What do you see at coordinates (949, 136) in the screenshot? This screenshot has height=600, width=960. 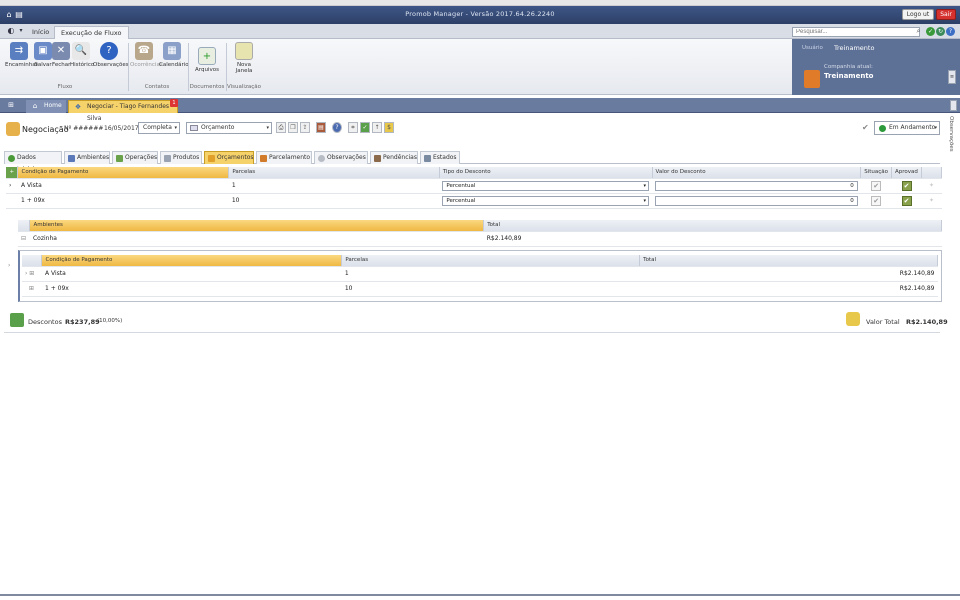 I see `observations-side-tab: Observações` at bounding box center [949, 136].